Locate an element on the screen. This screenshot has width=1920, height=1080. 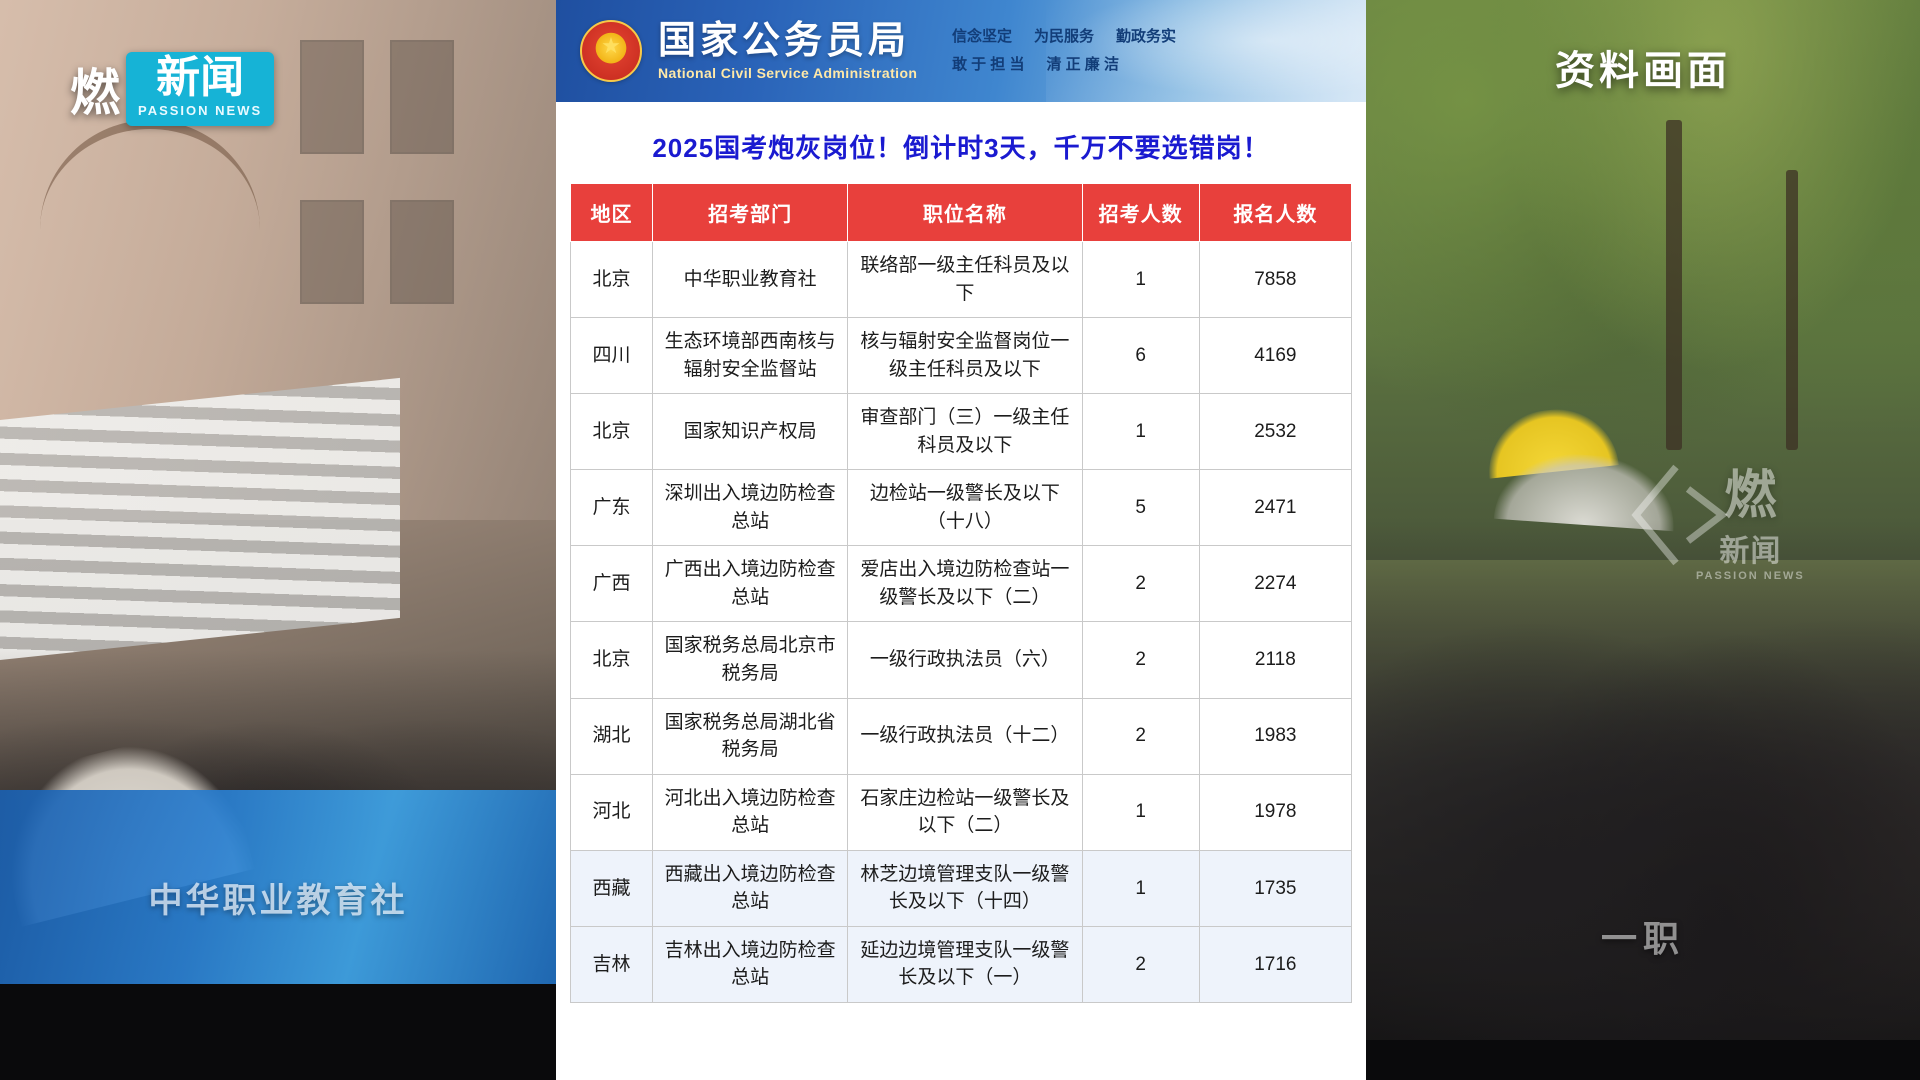
slogan-line2-left: 敢 于 担 当 is located at coordinates (988, 64).